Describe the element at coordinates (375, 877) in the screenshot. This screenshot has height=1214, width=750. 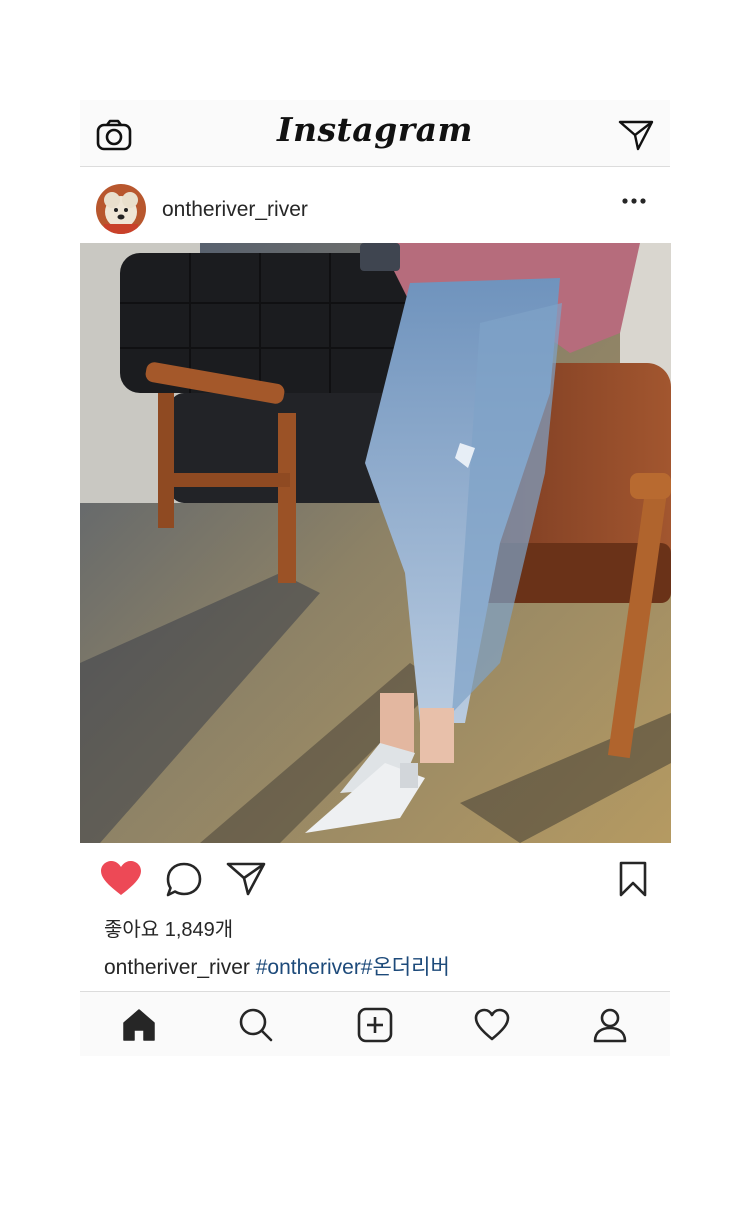
I see `post-actions` at that location.